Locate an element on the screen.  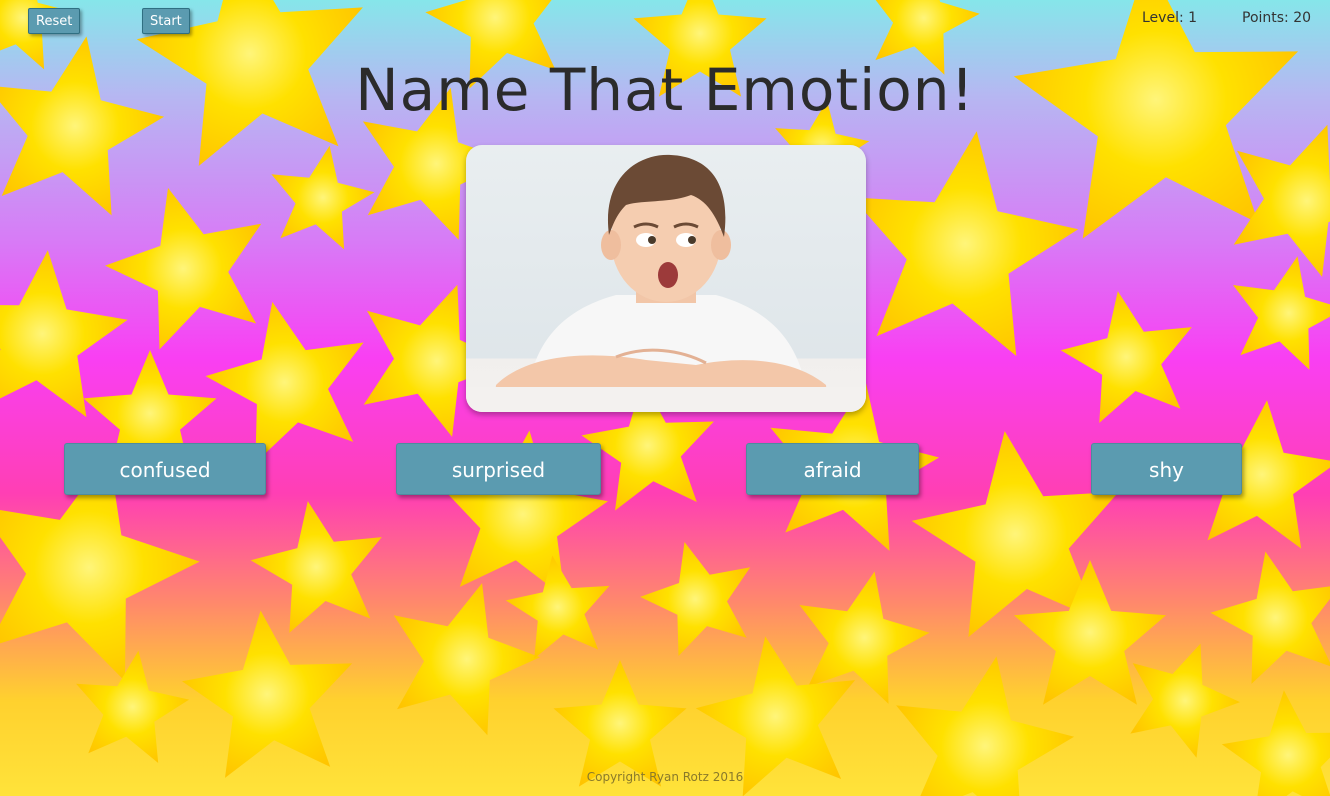
level-indicator: Level: 1 is located at coordinates (1170, 18).